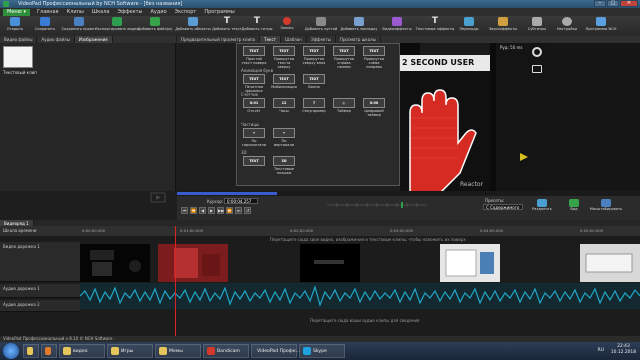  Describe the element at coordinates (241, 201) in the screenshot. I see `cursor-time-field: 0:00:04.257` at that location.